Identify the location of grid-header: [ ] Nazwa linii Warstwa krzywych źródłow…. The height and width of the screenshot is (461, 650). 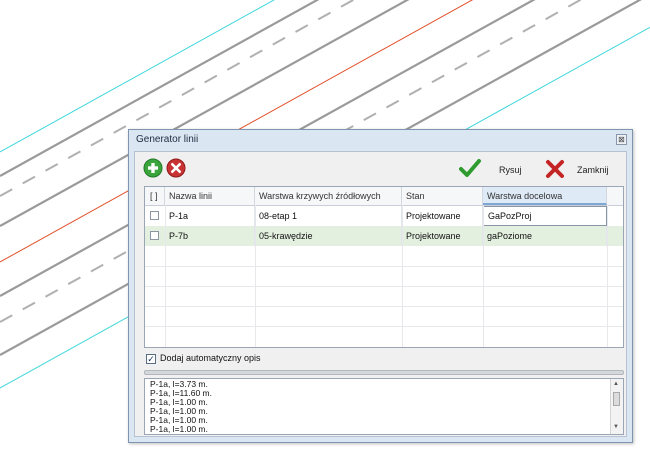
(384, 196).